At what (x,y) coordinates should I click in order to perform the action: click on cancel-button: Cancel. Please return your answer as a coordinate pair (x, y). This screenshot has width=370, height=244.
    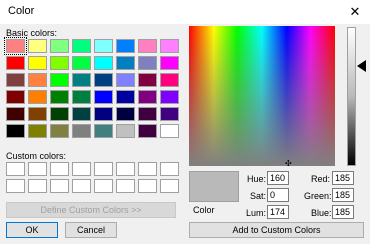
    Looking at the image, I should click on (91, 230).